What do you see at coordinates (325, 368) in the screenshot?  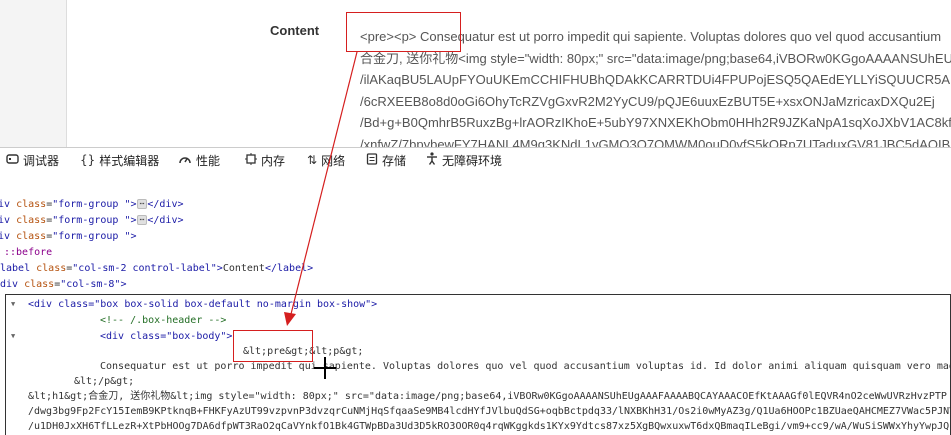 I see `crosshair-cursor-icon` at bounding box center [325, 368].